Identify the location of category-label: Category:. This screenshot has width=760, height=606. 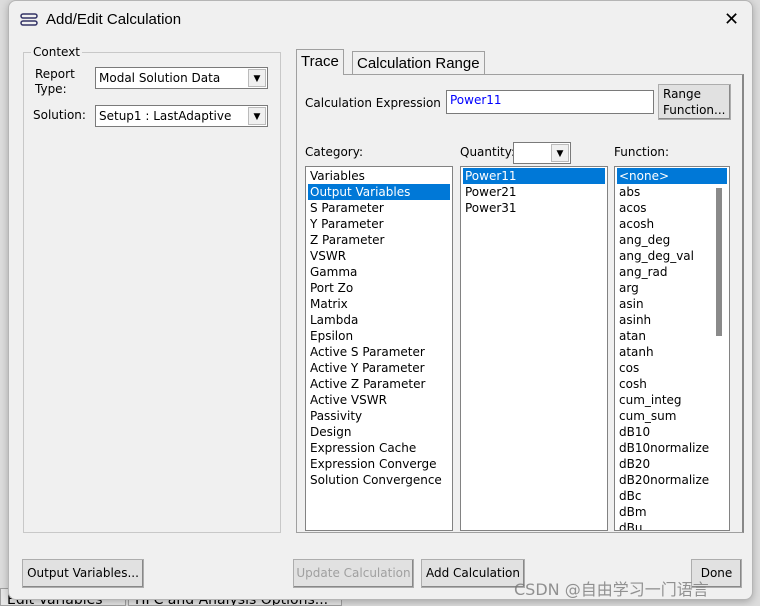
(334, 152).